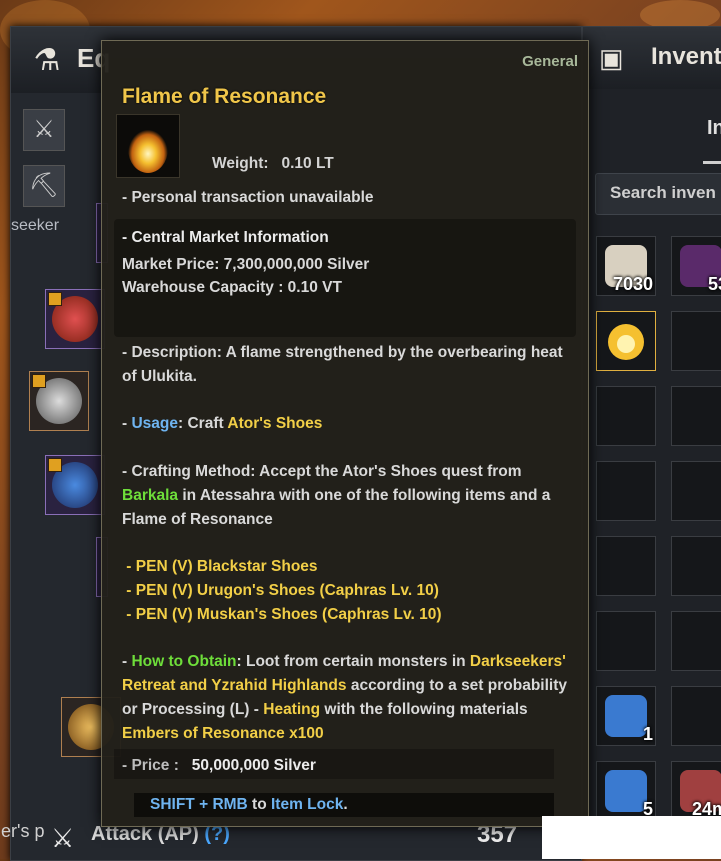  What do you see at coordinates (611, 58) in the screenshot?
I see `inventory-bag-icon: ▣` at bounding box center [611, 58].